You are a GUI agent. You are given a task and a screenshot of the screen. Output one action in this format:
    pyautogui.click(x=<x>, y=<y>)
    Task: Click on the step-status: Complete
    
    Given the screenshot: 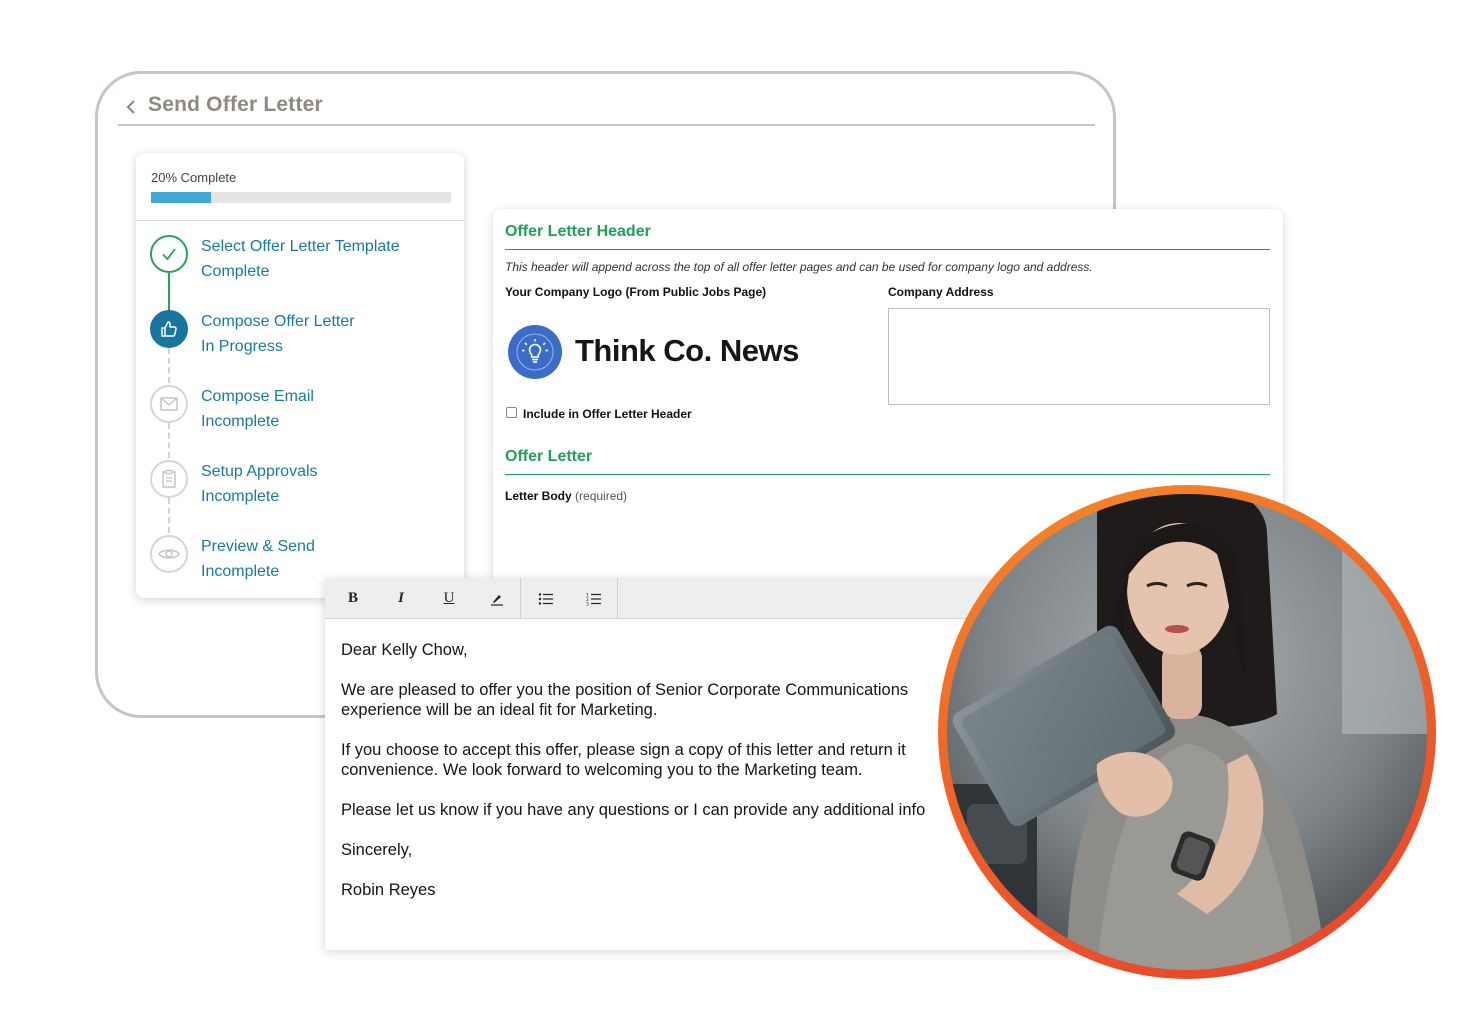 What is the action you would take?
    pyautogui.click(x=235, y=271)
    